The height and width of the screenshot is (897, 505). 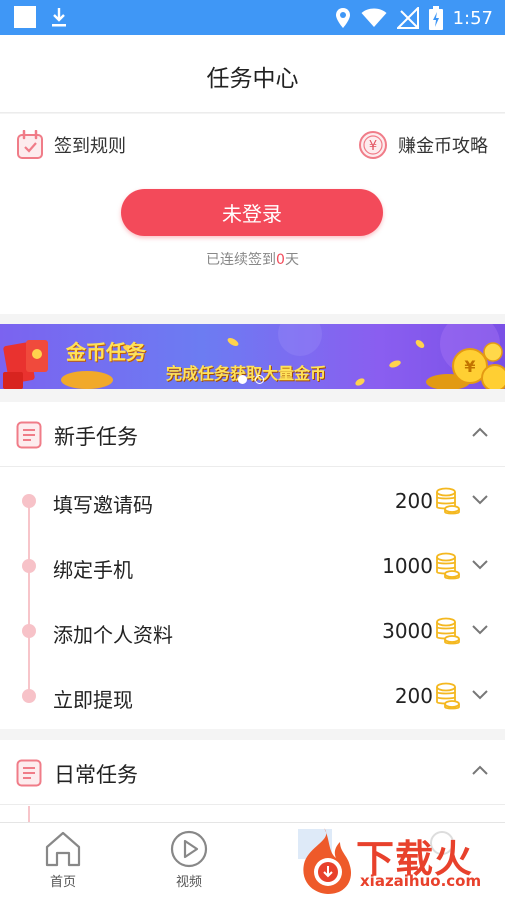 What do you see at coordinates (93, 570) in the screenshot?
I see `task-name: 绑定手机` at bounding box center [93, 570].